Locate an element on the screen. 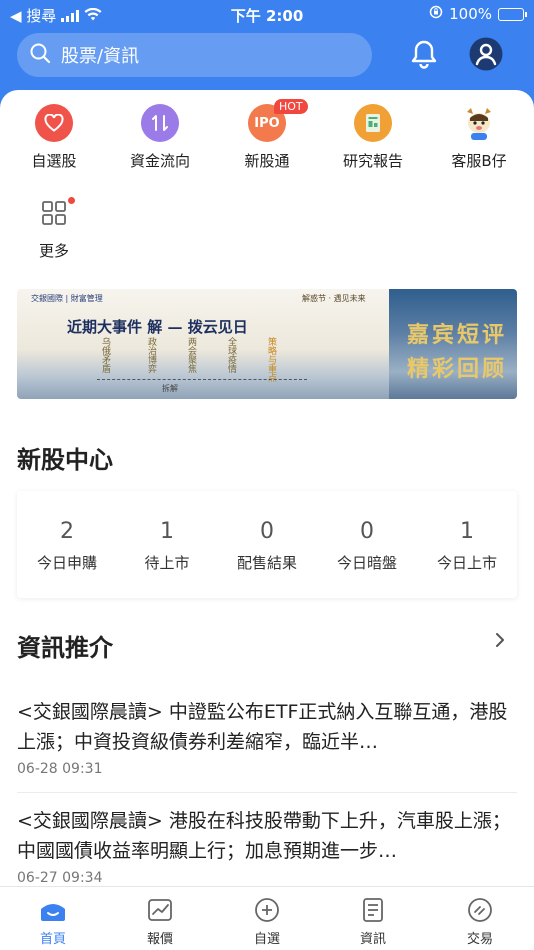  tab-quotes: 報價 is located at coordinates (160, 917).